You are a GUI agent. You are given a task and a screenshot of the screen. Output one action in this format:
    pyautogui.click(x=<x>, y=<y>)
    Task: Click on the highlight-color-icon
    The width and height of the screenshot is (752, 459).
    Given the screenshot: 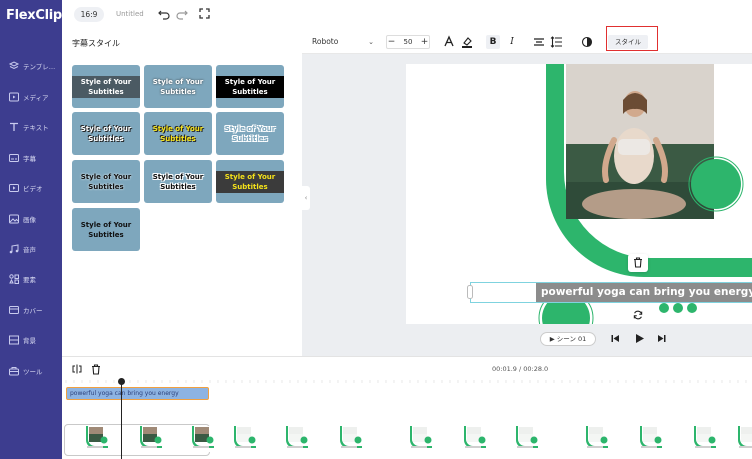 What is the action you would take?
    pyautogui.click(x=467, y=42)
    